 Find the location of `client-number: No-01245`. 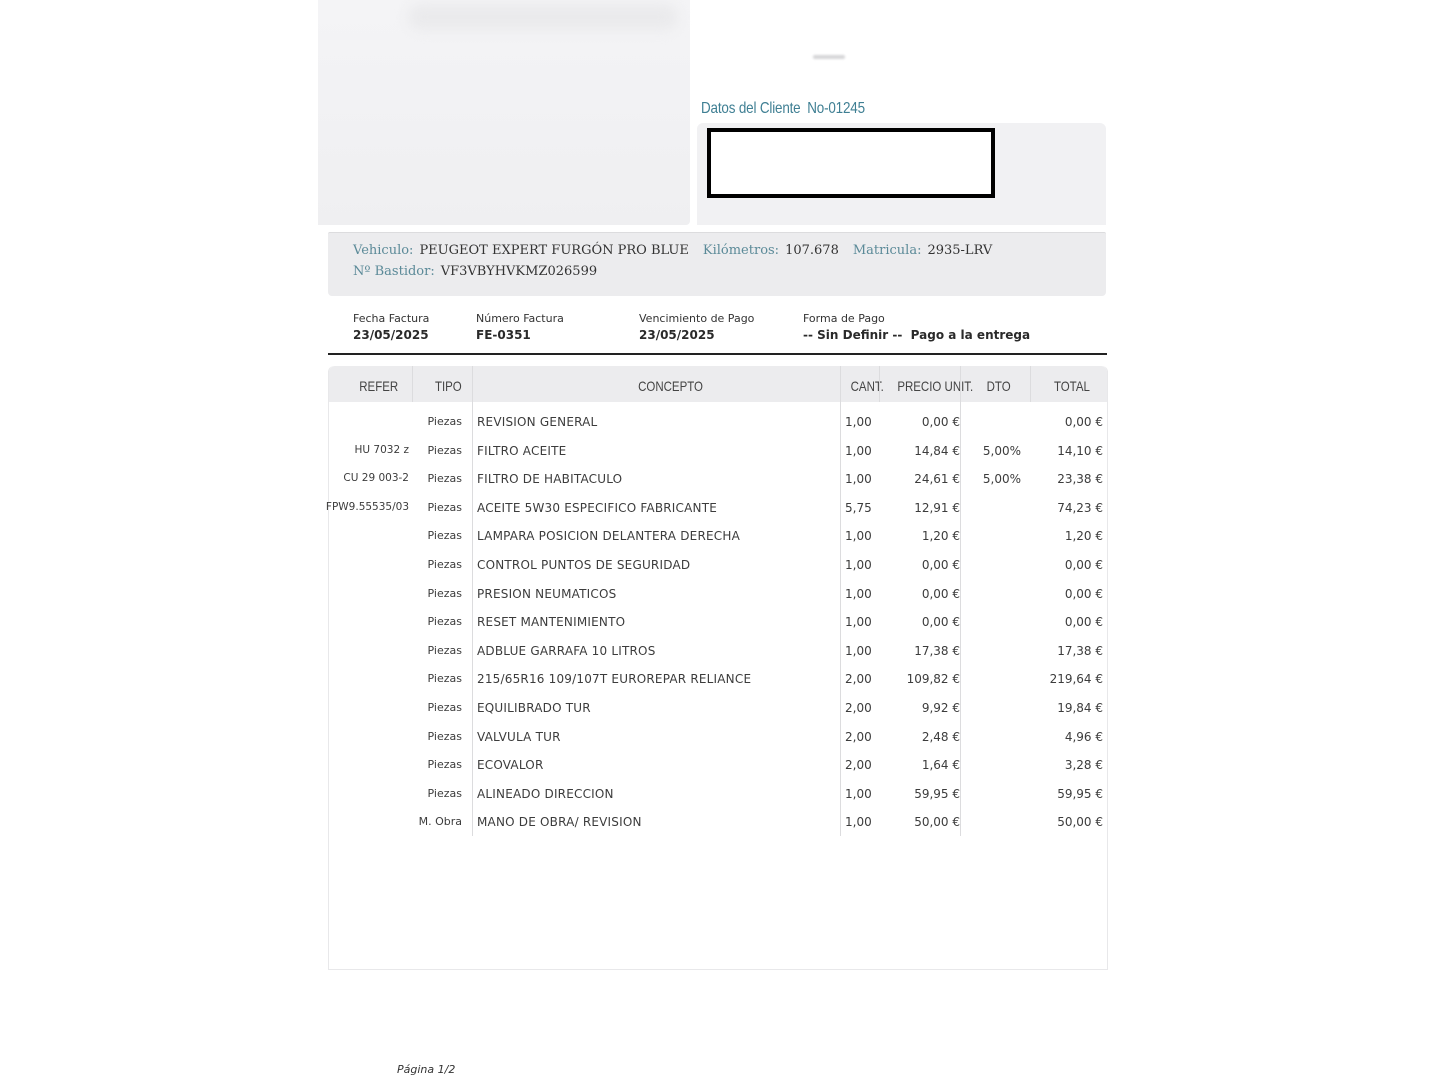

client-number: No-01245 is located at coordinates (836, 108).